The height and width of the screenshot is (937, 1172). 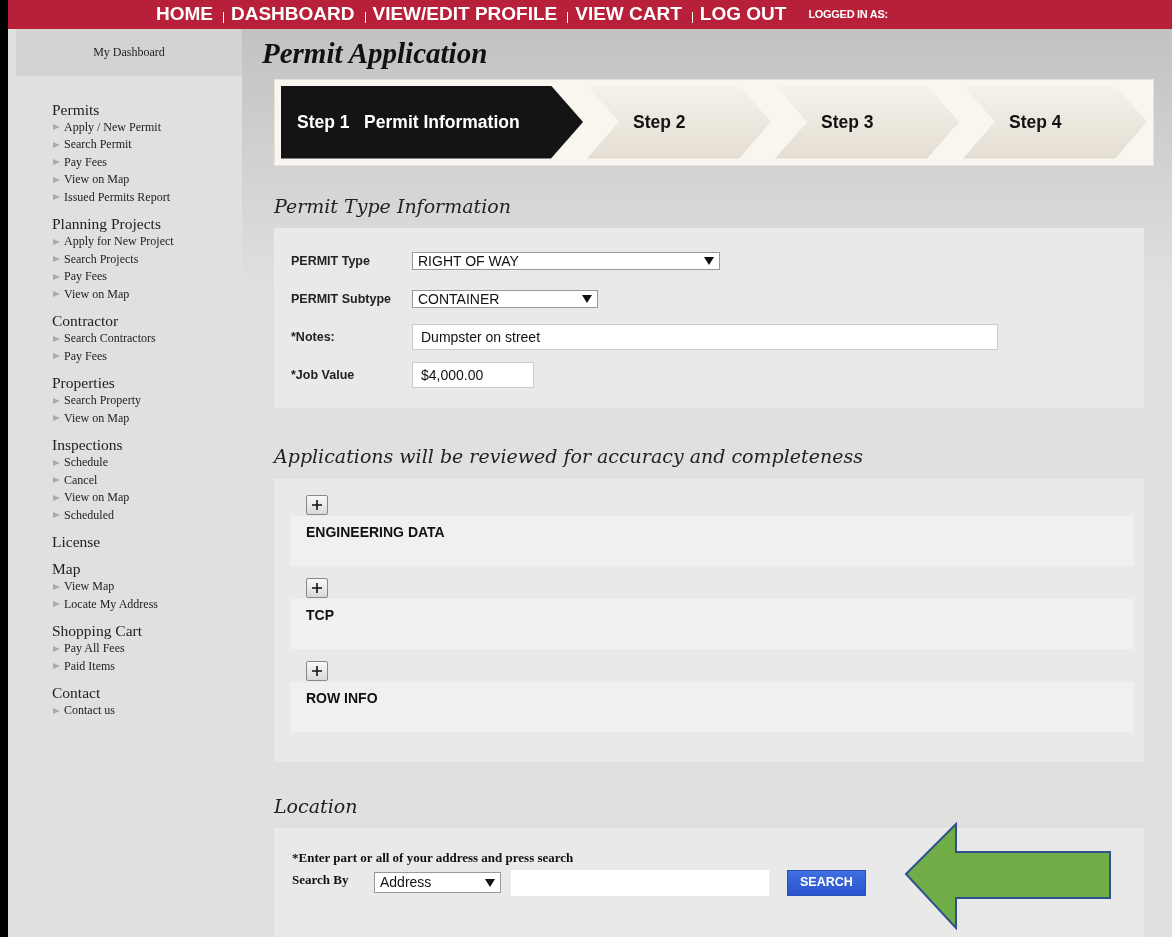 I want to click on sidebar-link: Cancel, so click(x=147, y=480).